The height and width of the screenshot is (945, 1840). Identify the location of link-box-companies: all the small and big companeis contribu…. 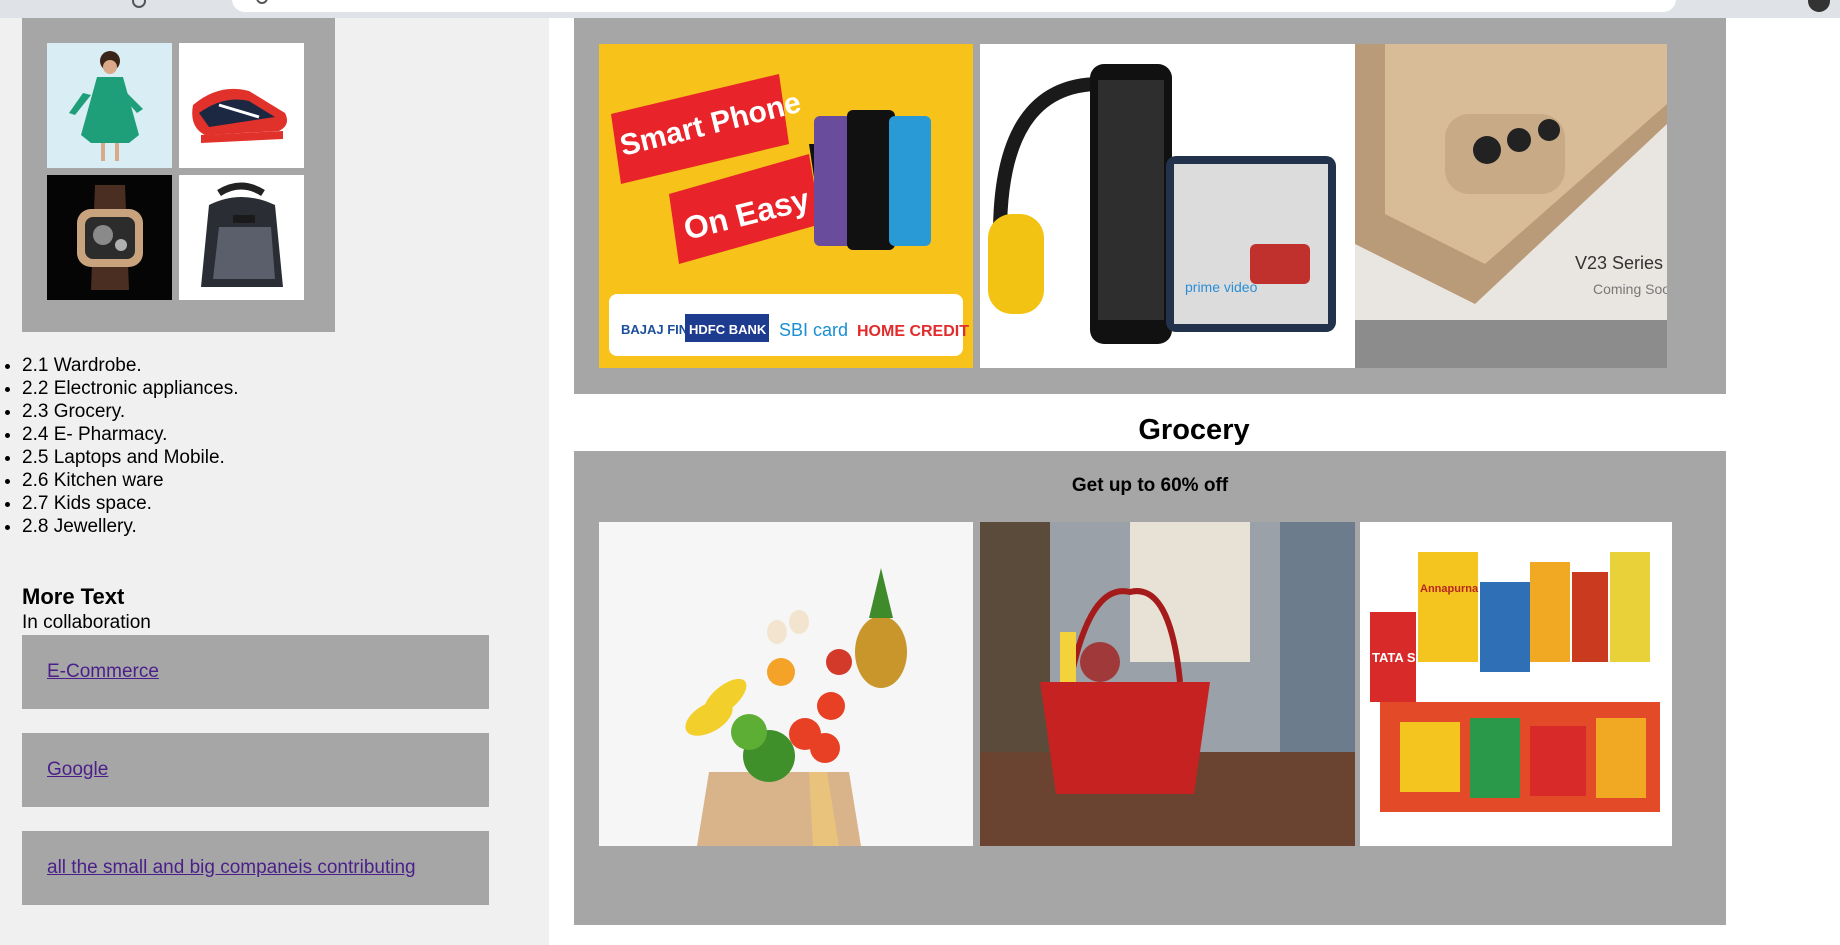
(255, 868).